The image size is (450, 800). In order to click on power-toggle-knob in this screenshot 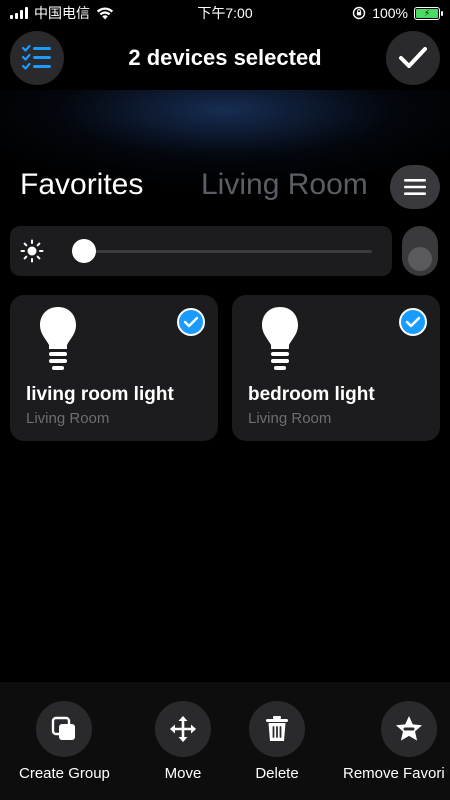, I will do `click(420, 259)`.